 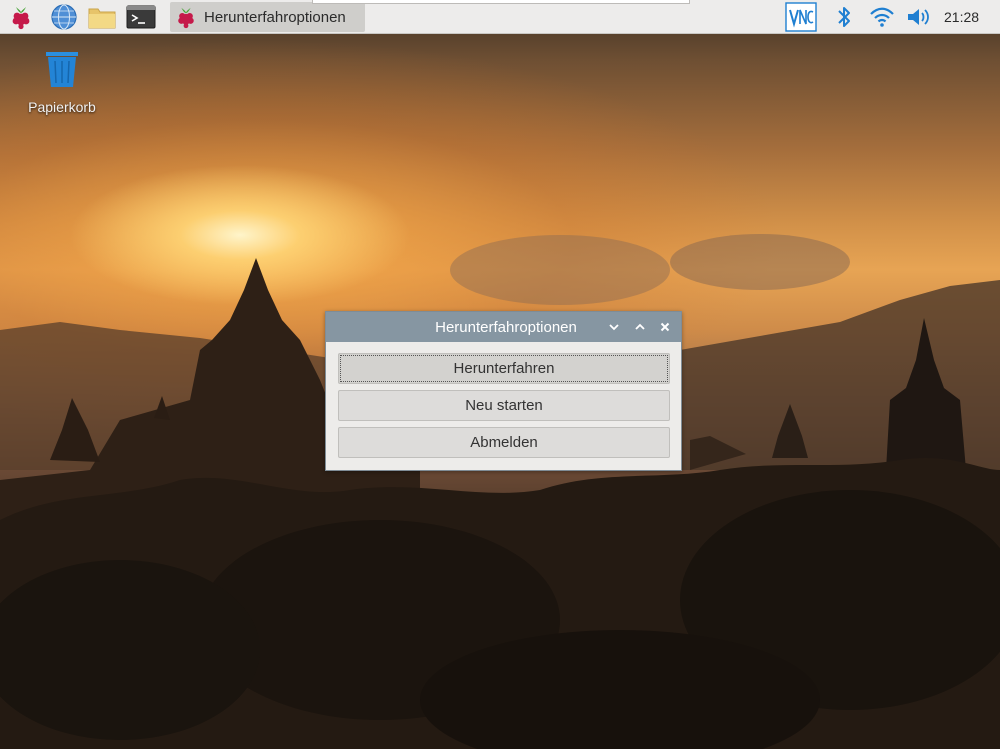 What do you see at coordinates (501, 2) in the screenshot?
I see `panel-spacer-strip` at bounding box center [501, 2].